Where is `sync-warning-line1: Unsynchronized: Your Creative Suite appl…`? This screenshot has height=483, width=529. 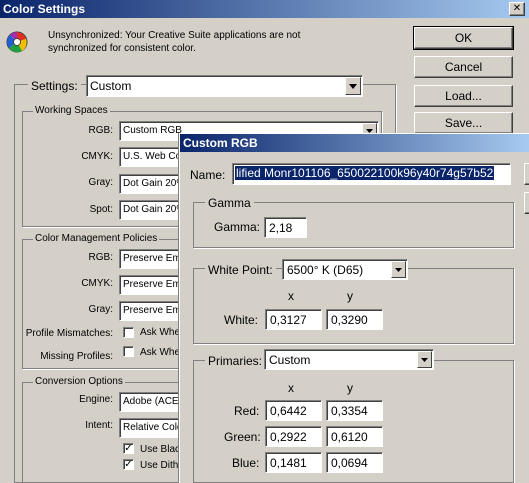 sync-warning-line1: Unsynchronized: Your Creative Suite appl… is located at coordinates (174, 35).